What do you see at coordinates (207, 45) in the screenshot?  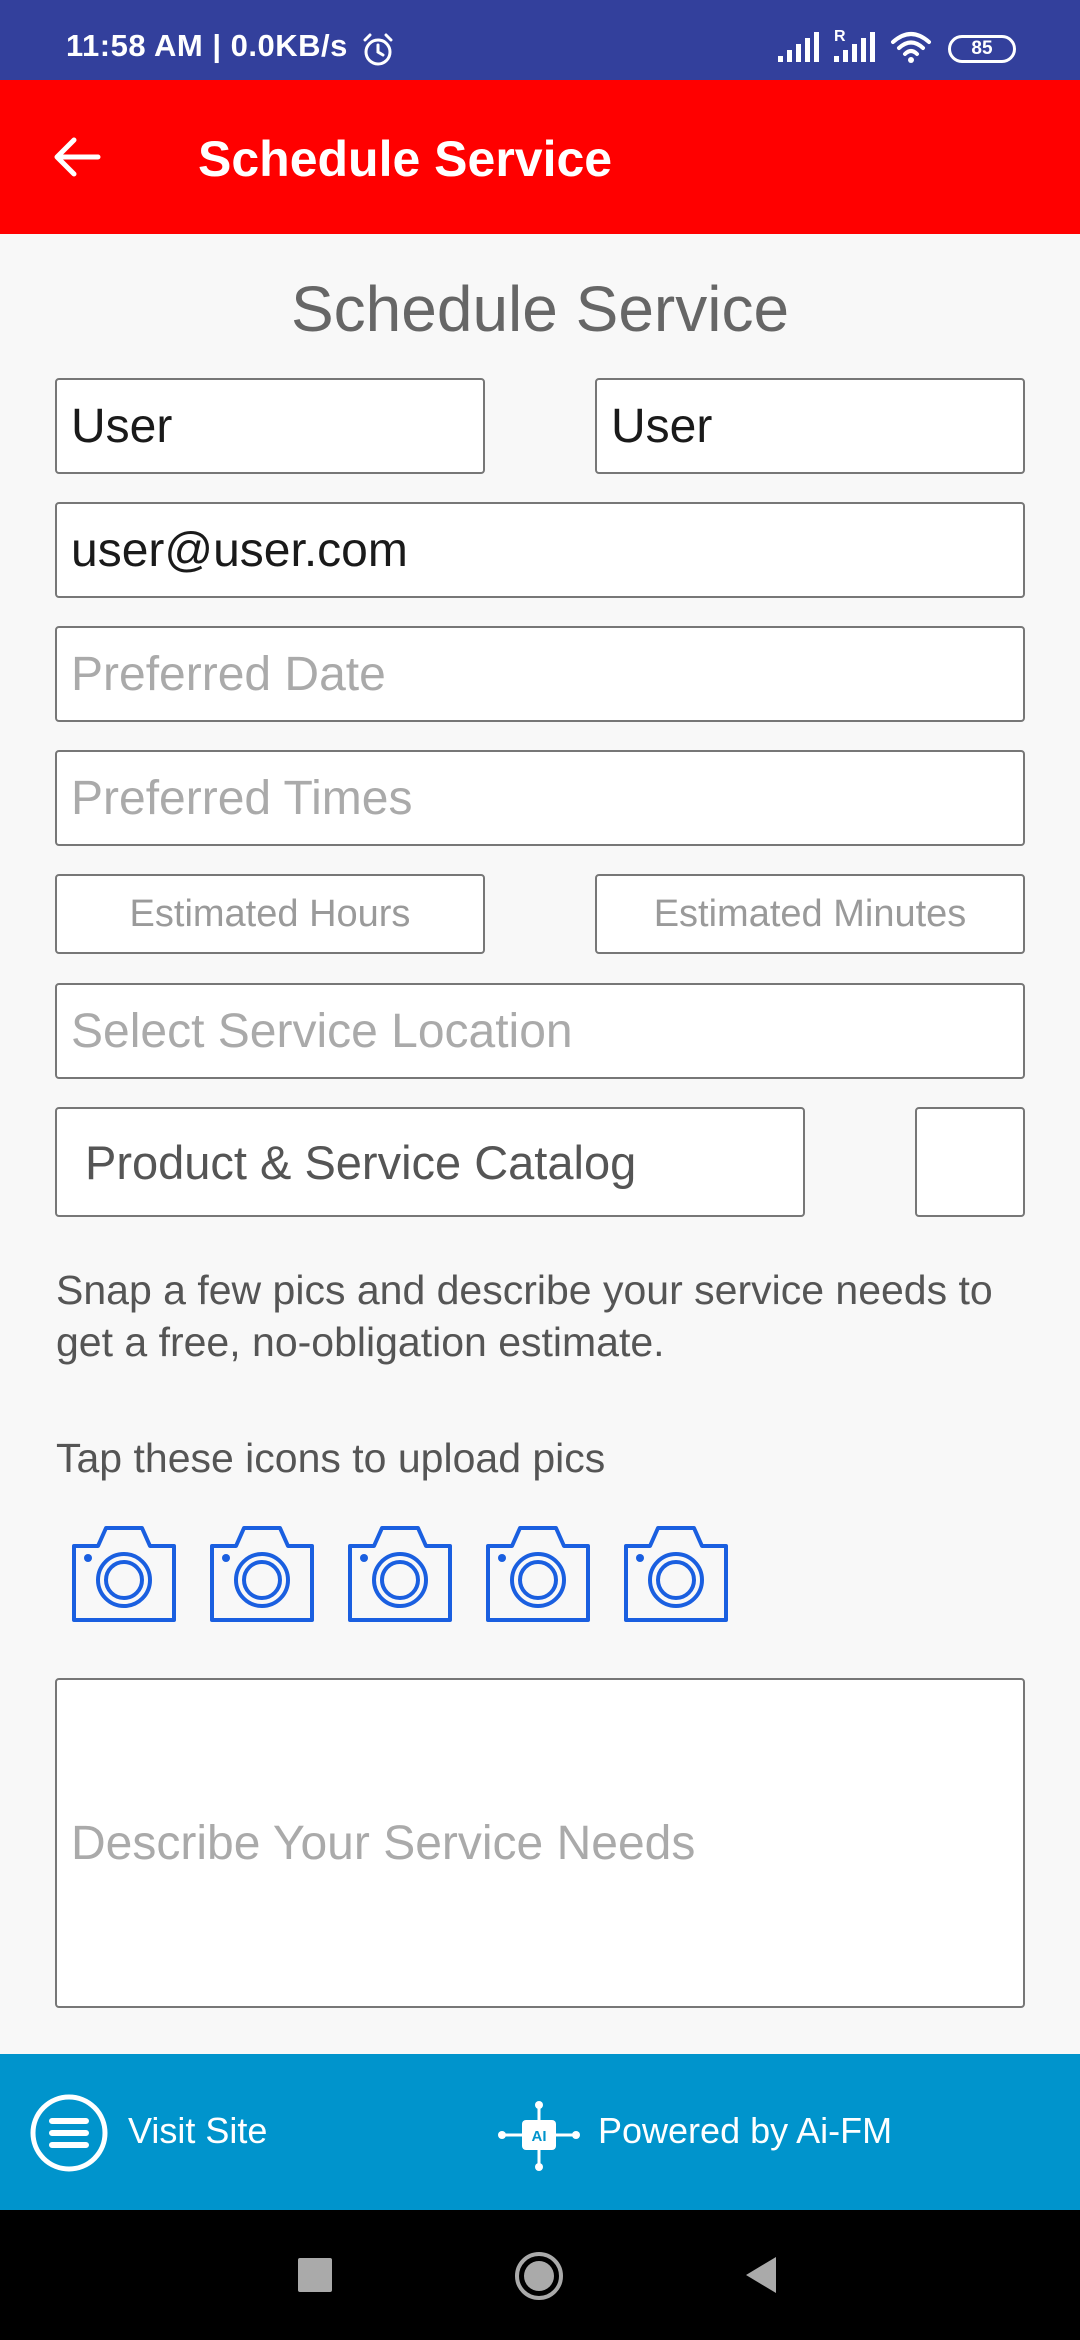 I see `status-time: 11:58 AM | 0.0KB/s` at bounding box center [207, 45].